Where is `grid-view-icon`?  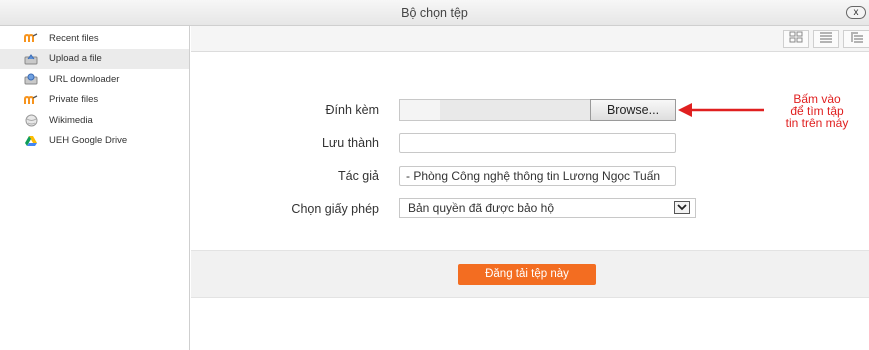
grid-view-icon is located at coordinates (796, 39).